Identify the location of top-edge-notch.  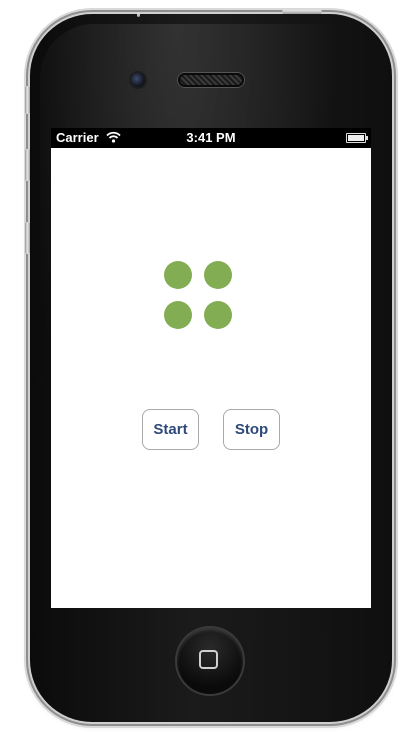
(138, 15).